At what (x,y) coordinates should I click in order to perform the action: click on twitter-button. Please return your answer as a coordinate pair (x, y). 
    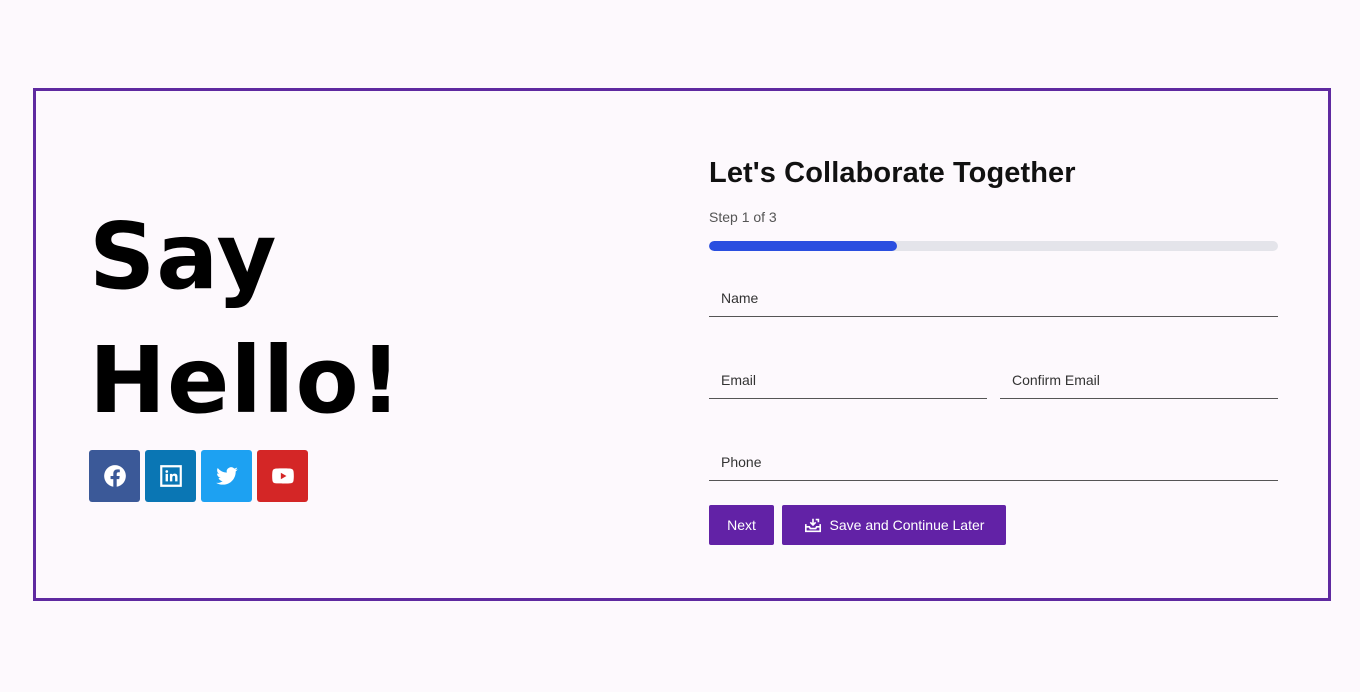
    Looking at the image, I should click on (226, 476).